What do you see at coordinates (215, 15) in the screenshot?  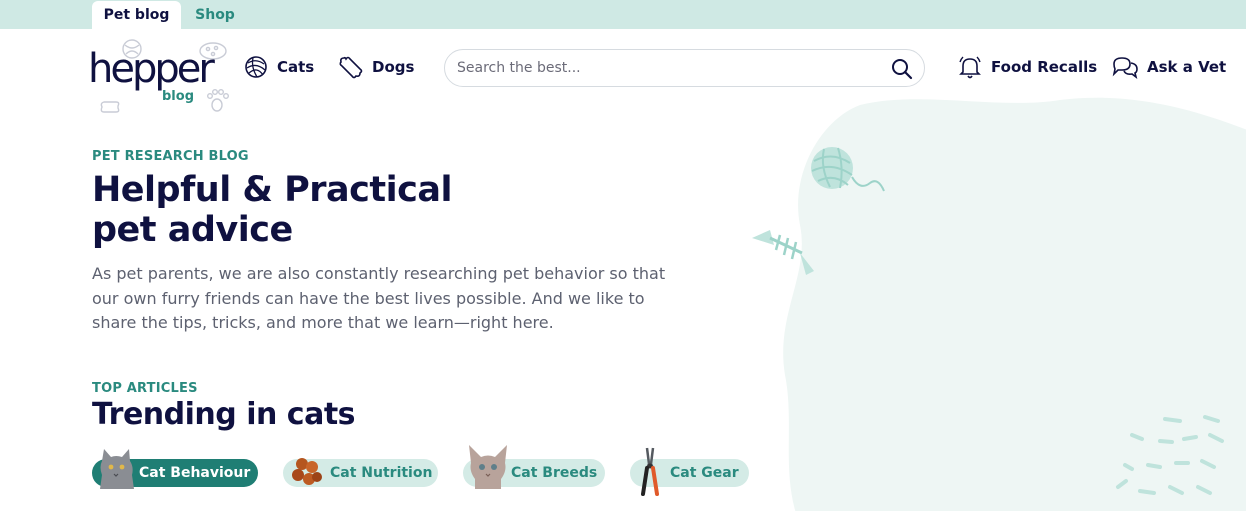 I see `tab-shop: Shop` at bounding box center [215, 15].